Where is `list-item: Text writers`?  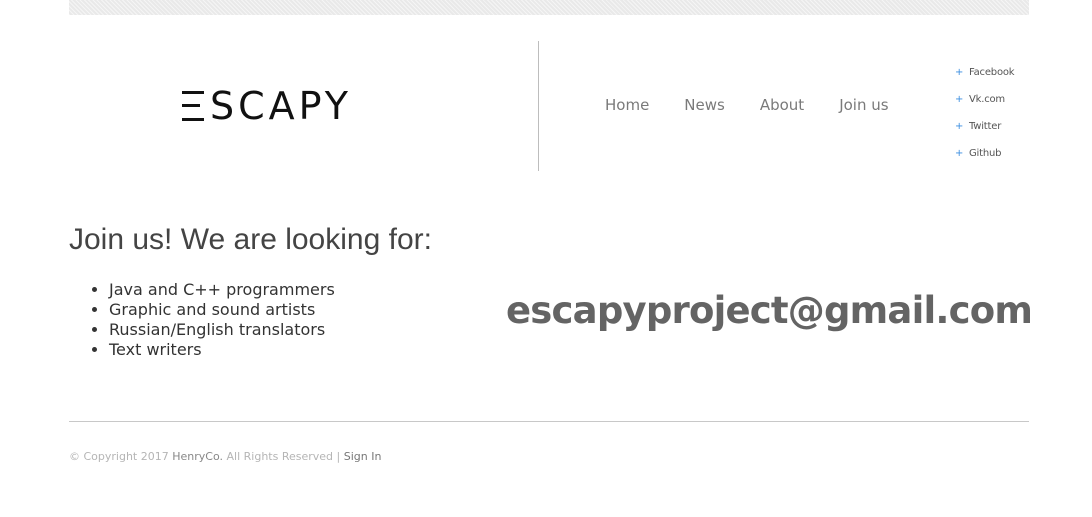 list-item: Text writers is located at coordinates (222, 350).